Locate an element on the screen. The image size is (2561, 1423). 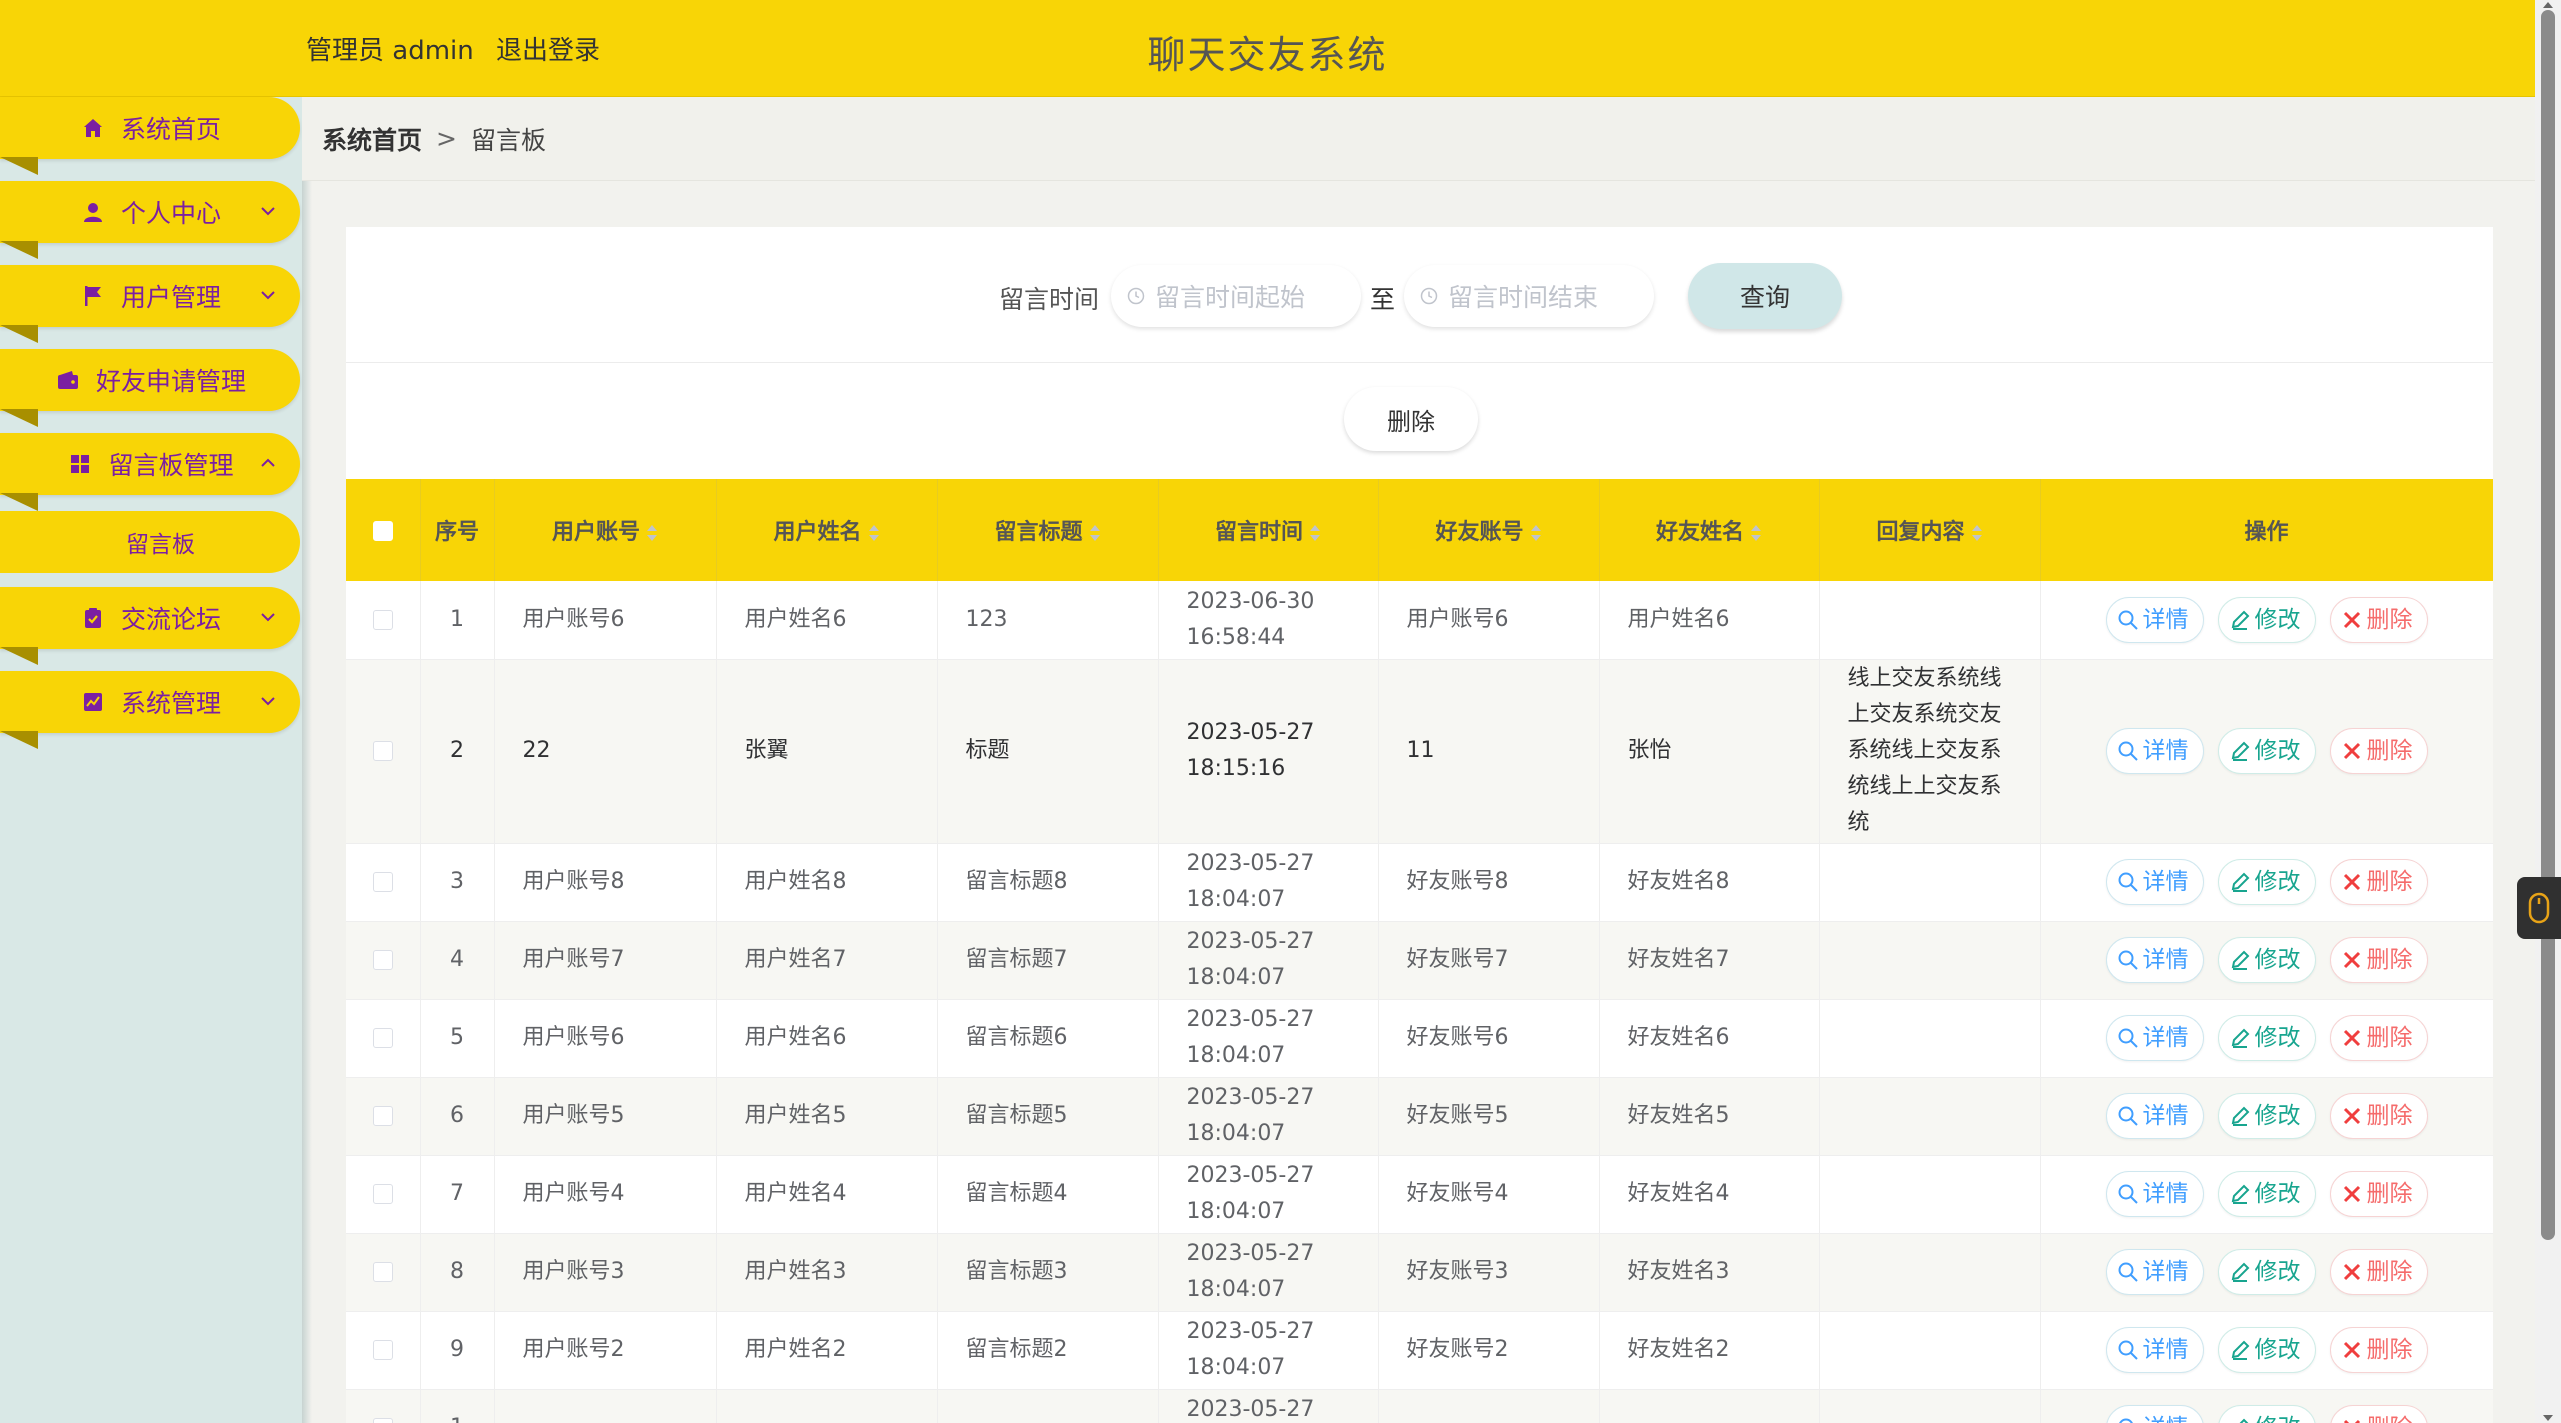
sidebar-item-friend-request: 好友申请管理 is located at coordinates (150, 380).